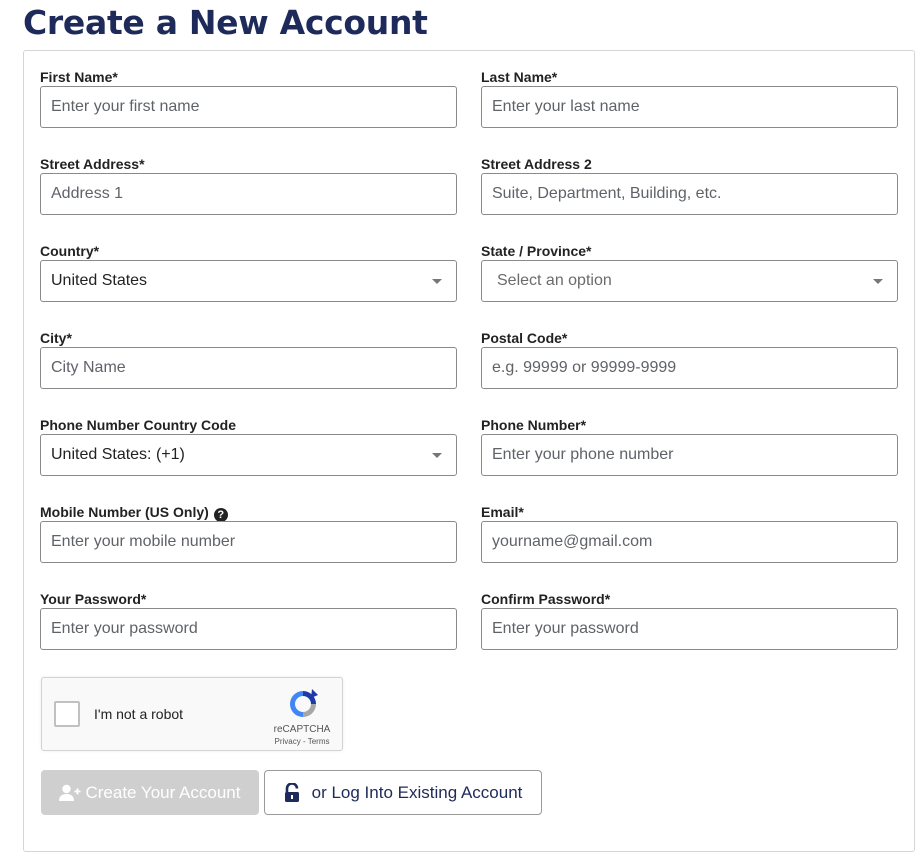 Image resolution: width=923 pixels, height=864 pixels. Describe the element at coordinates (302, 729) in the screenshot. I see `recaptcha-brand: reCAPTCHA` at that location.